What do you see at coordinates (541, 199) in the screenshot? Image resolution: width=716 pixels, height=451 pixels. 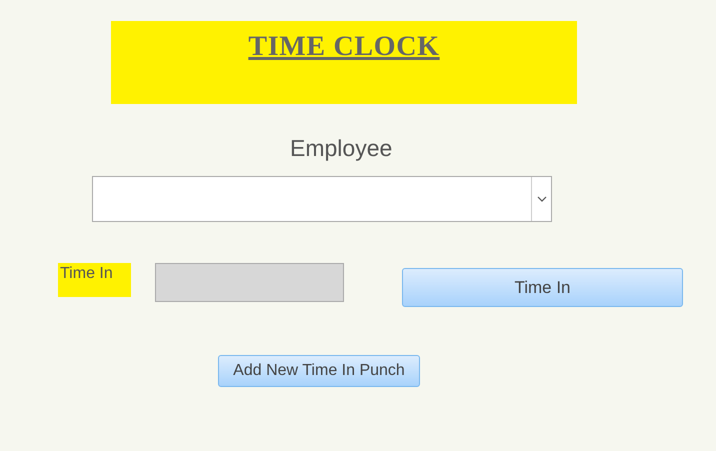 I see `chevron-down-icon` at bounding box center [541, 199].